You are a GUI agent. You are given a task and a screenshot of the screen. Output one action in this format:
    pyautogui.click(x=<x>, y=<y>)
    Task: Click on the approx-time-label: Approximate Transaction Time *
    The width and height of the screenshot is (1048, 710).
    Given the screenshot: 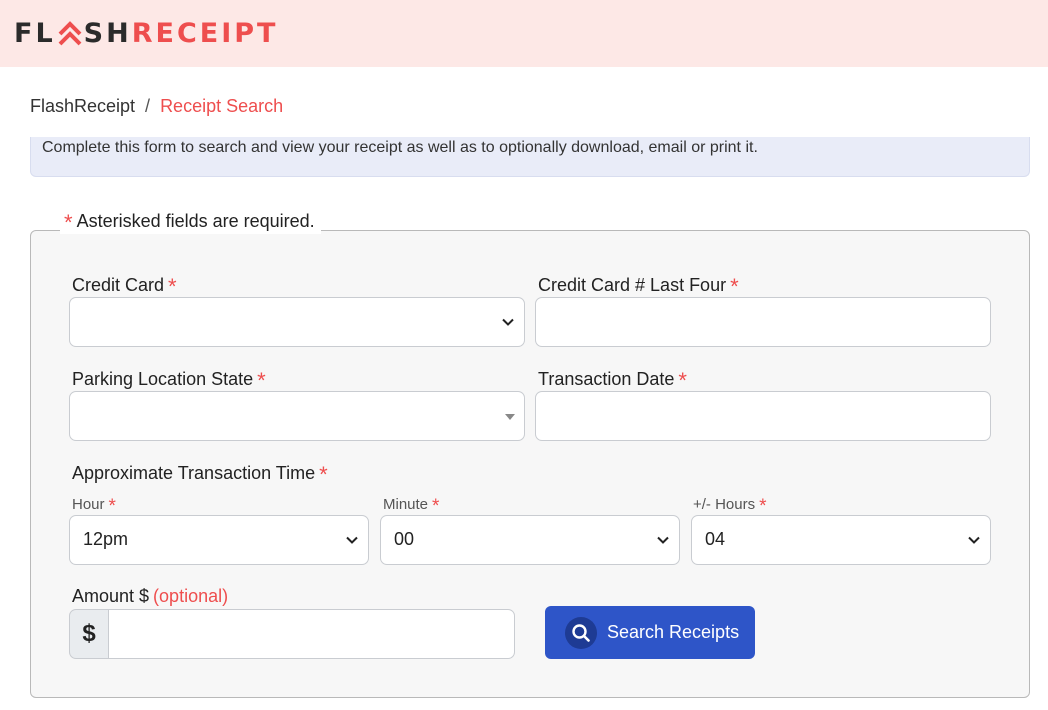 What is the action you would take?
    pyautogui.click(x=200, y=474)
    